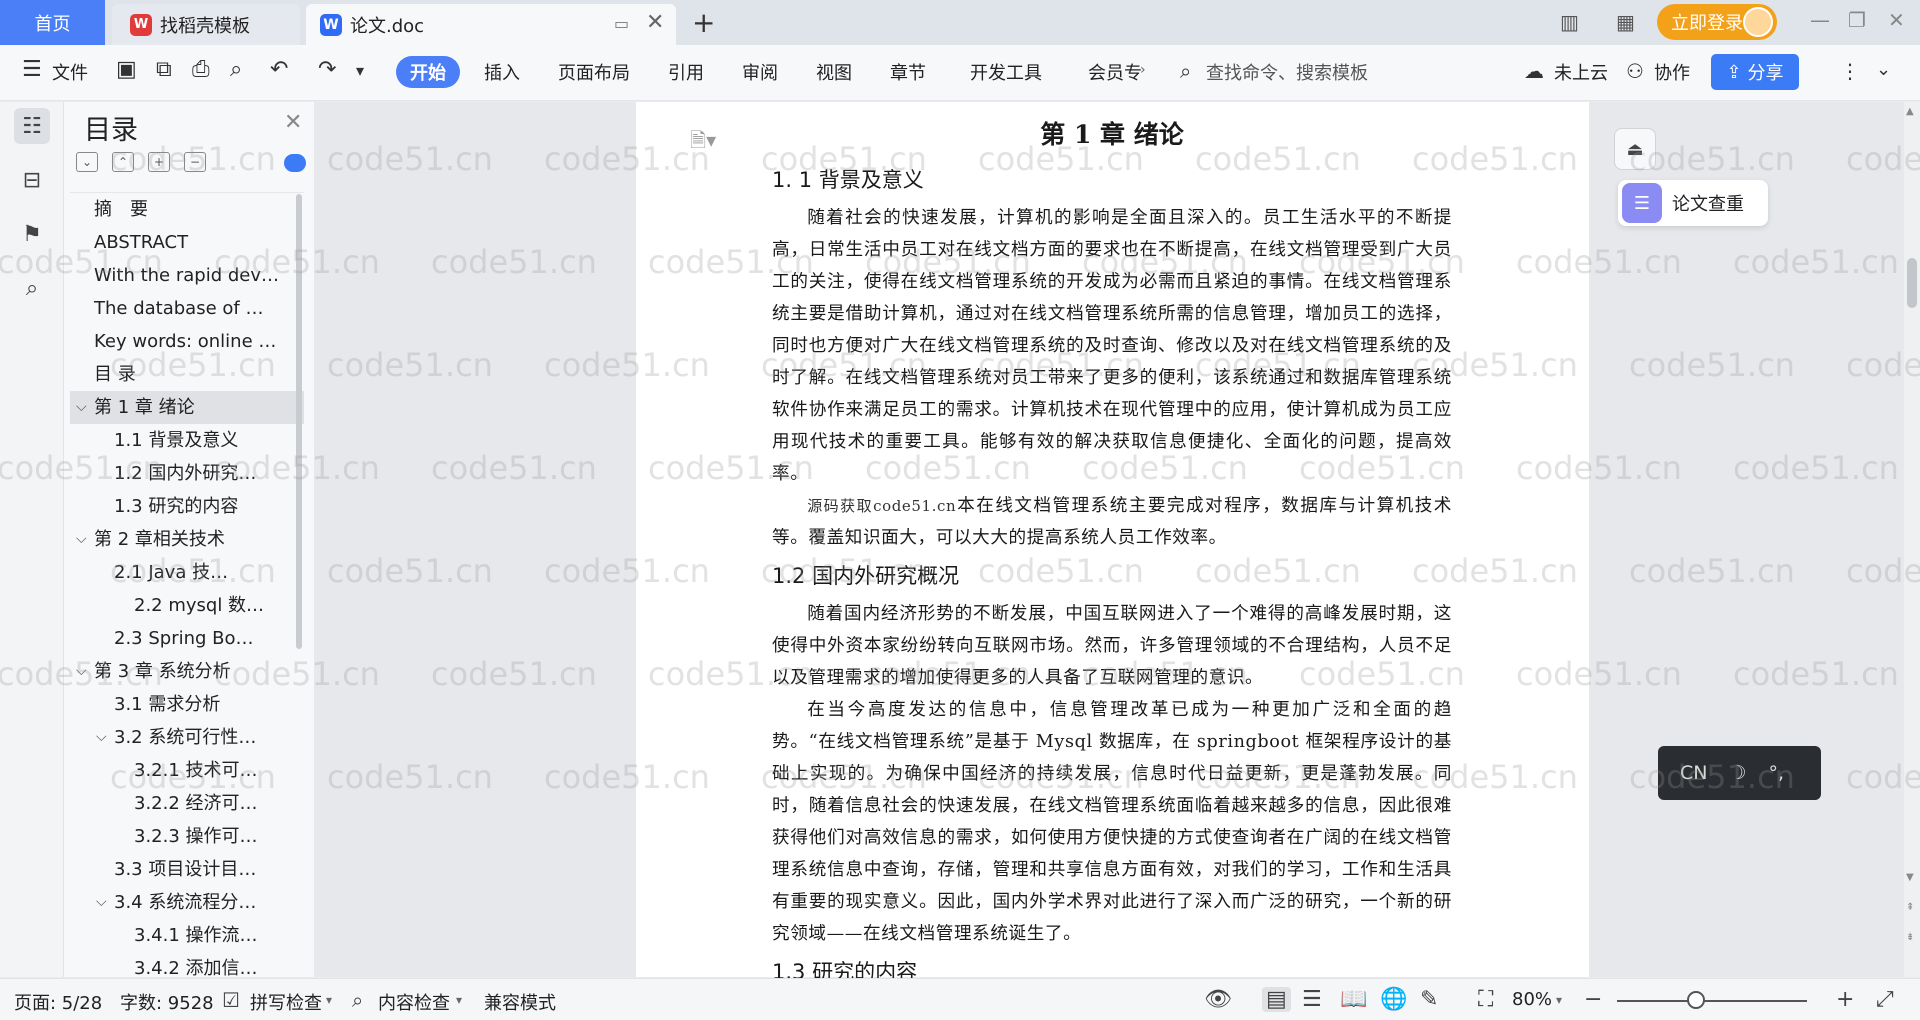  I want to click on vertical-scrollbar: ▲ ▼ ⇞ ⇟, so click(1912, 539).